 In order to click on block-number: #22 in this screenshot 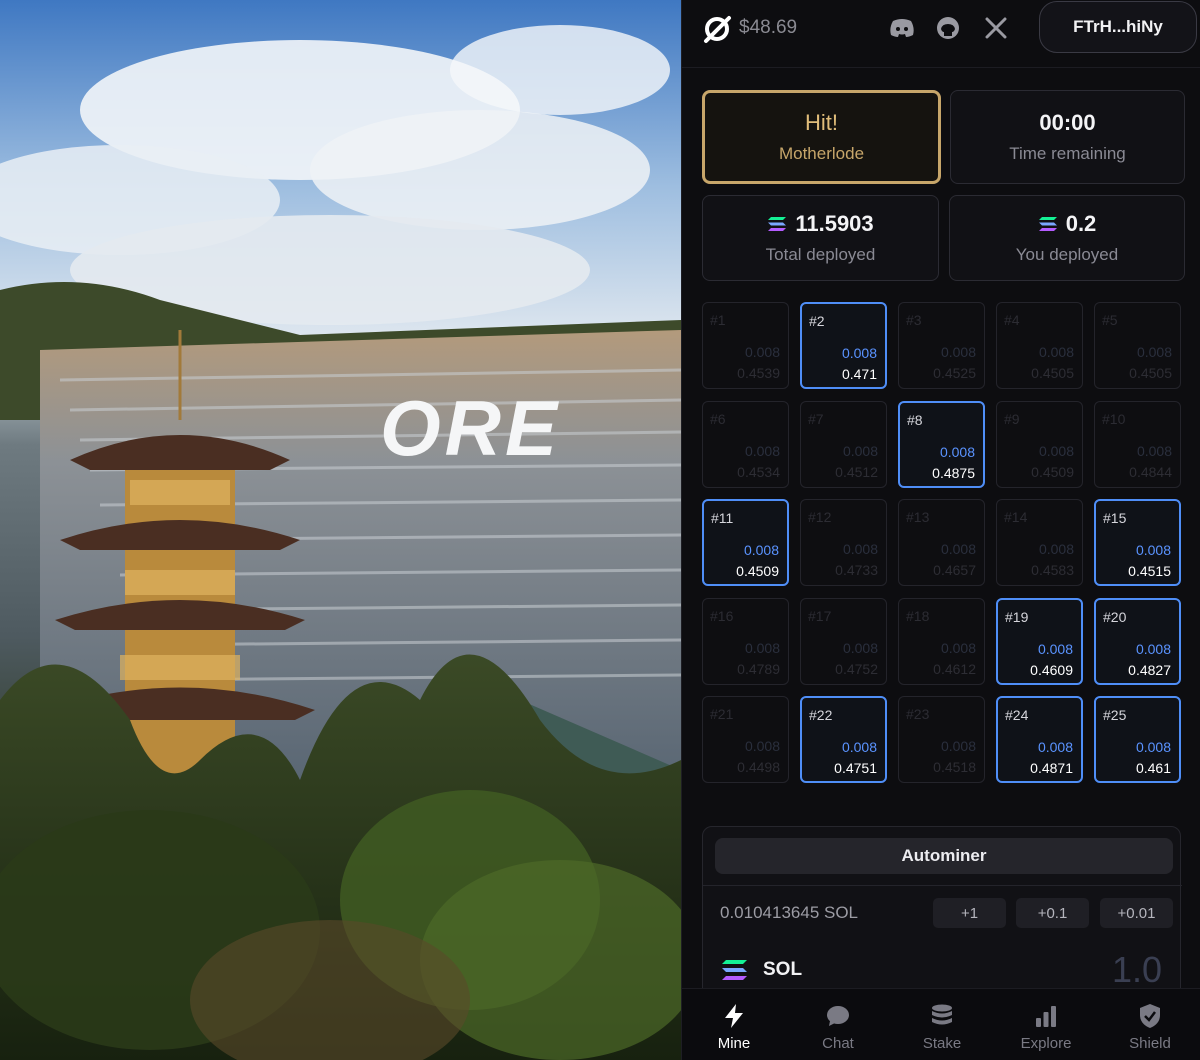, I will do `click(821, 715)`.